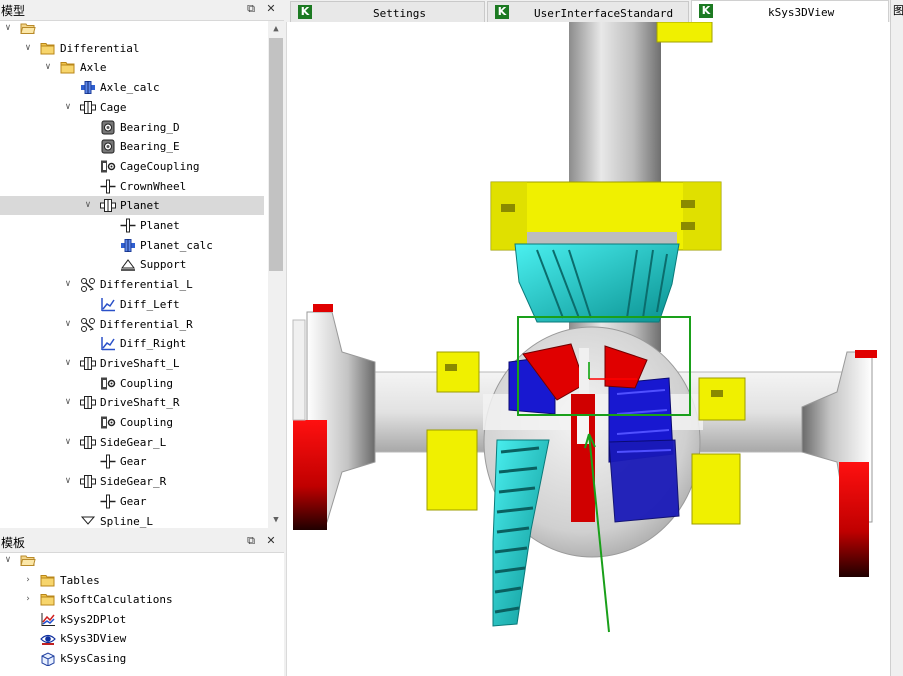 The image size is (903, 676). Describe the element at coordinates (128, 264) in the screenshot. I see `support-icon` at that location.